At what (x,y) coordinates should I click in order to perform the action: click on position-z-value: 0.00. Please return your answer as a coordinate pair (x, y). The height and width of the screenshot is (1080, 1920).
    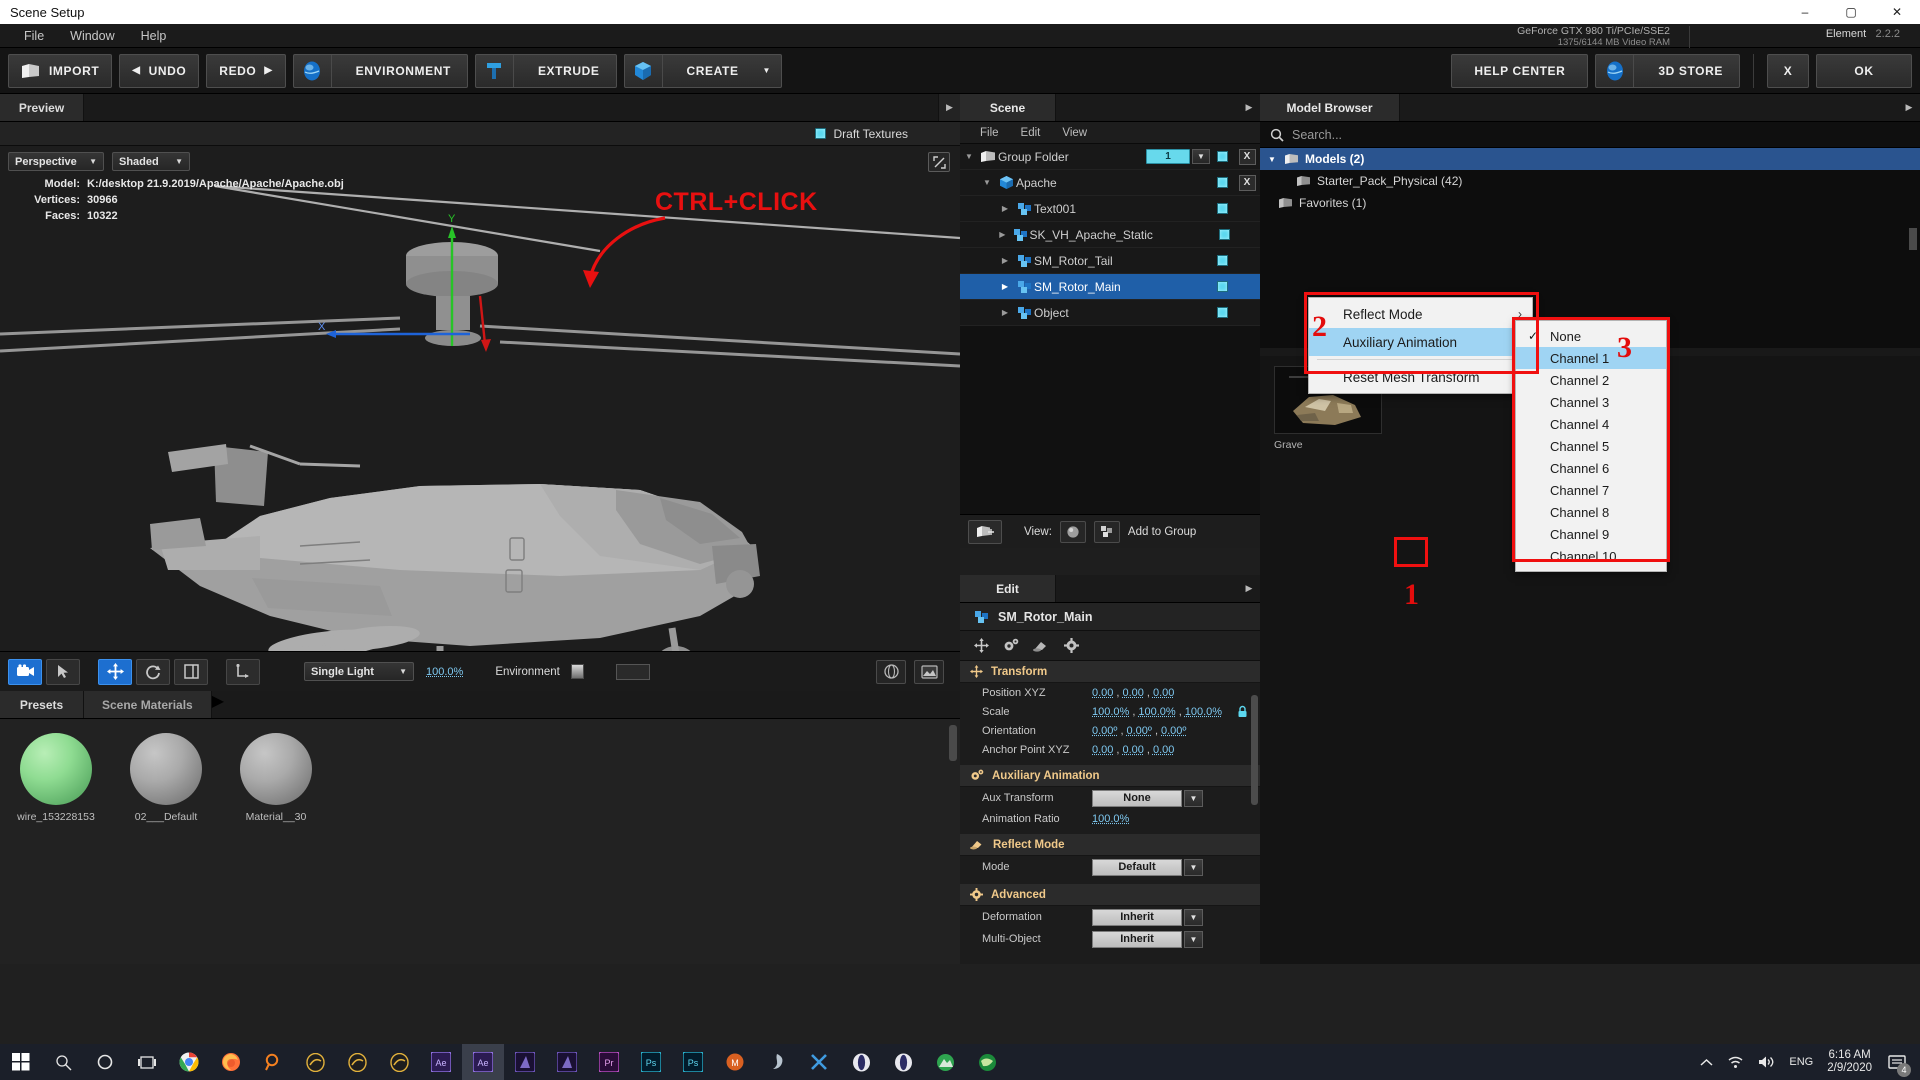
    Looking at the image, I should click on (1163, 693).